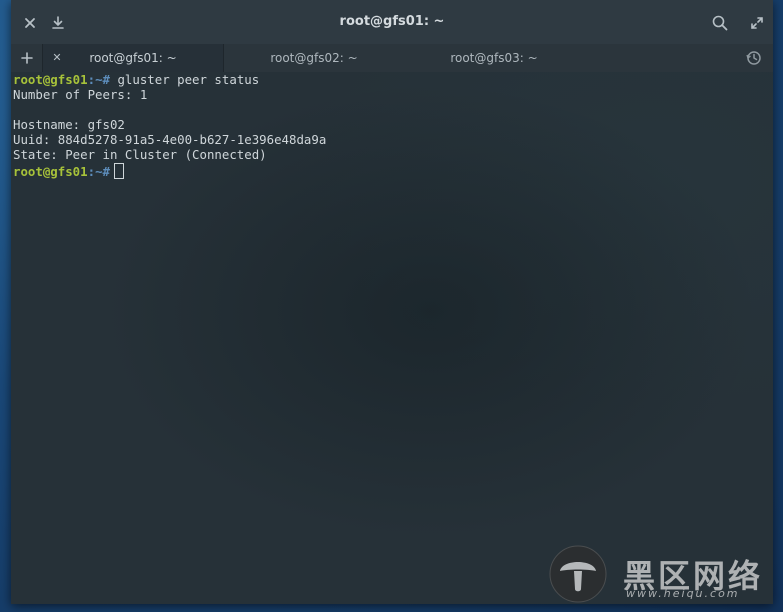 The width and height of the screenshot is (783, 612). I want to click on watermark: 黑区网络 www.heiqu.com, so click(663, 575).